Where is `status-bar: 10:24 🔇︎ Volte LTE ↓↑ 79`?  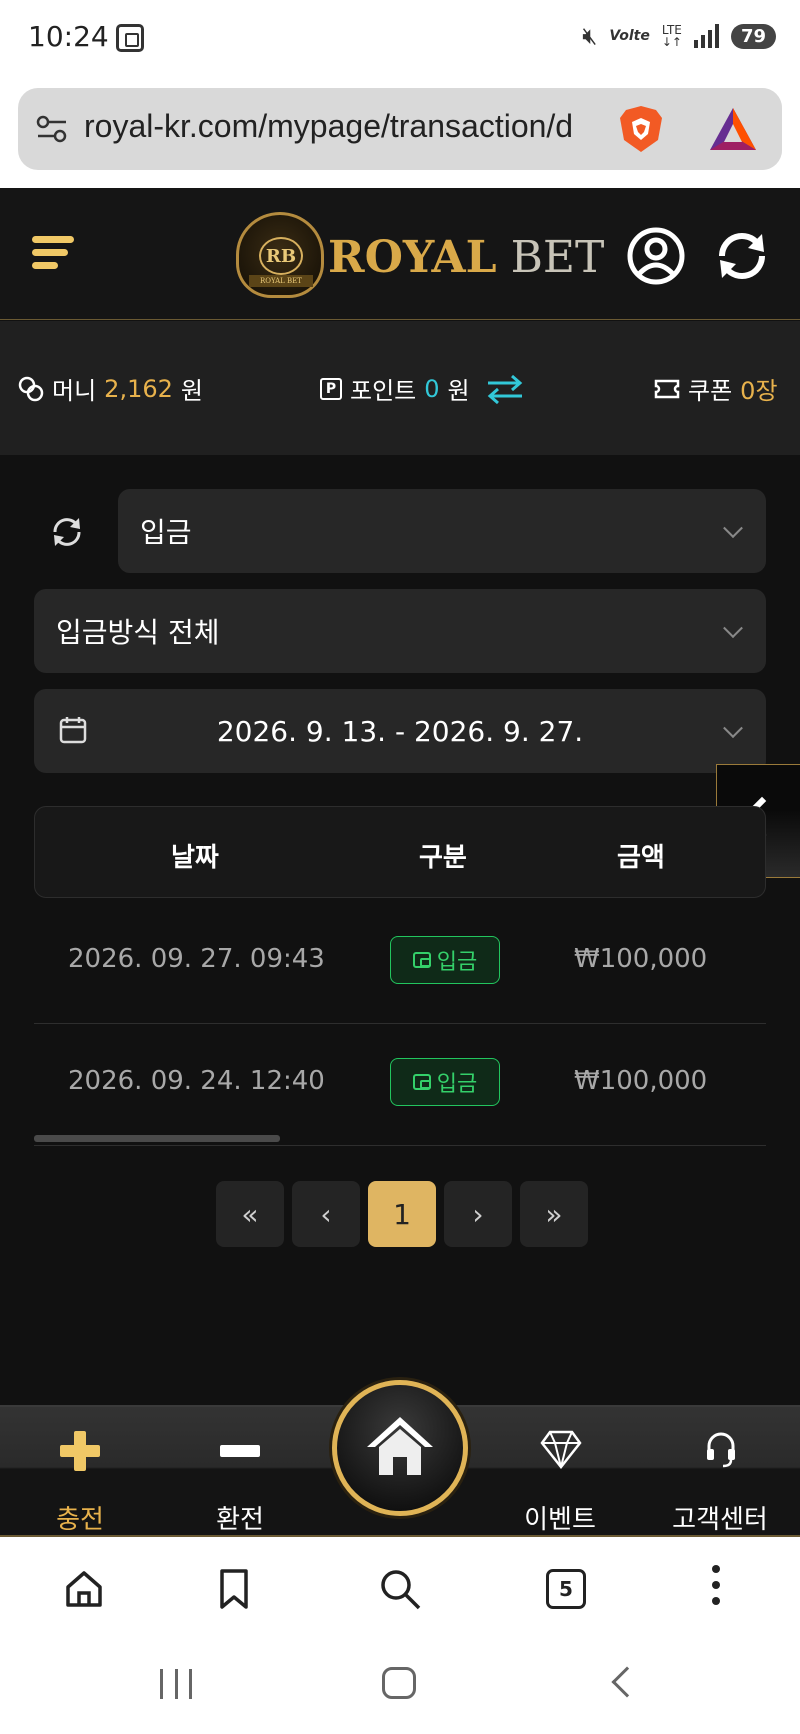
status-bar: 10:24 🔇︎ Volte LTE ↓↑ 79 is located at coordinates (400, 39).